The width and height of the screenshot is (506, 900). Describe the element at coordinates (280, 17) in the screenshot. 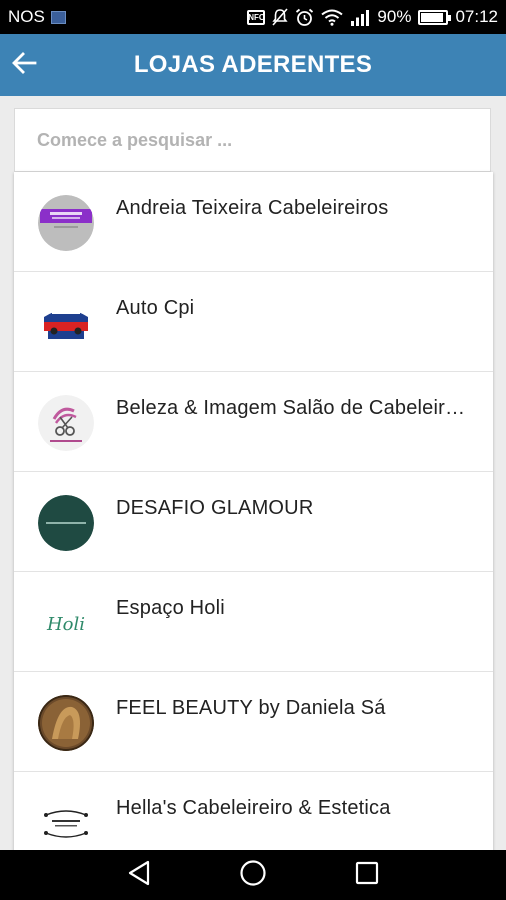

I see `mute-icon` at that location.